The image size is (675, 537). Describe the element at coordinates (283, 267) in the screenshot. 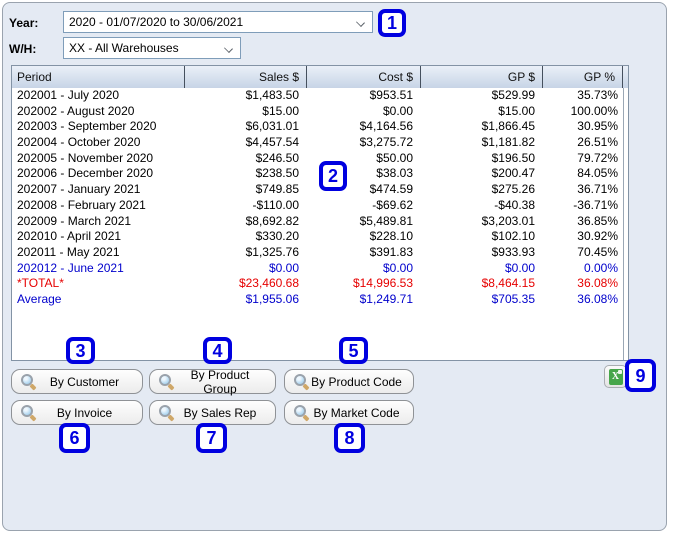

I see `table-cell-sales: $0.00` at that location.